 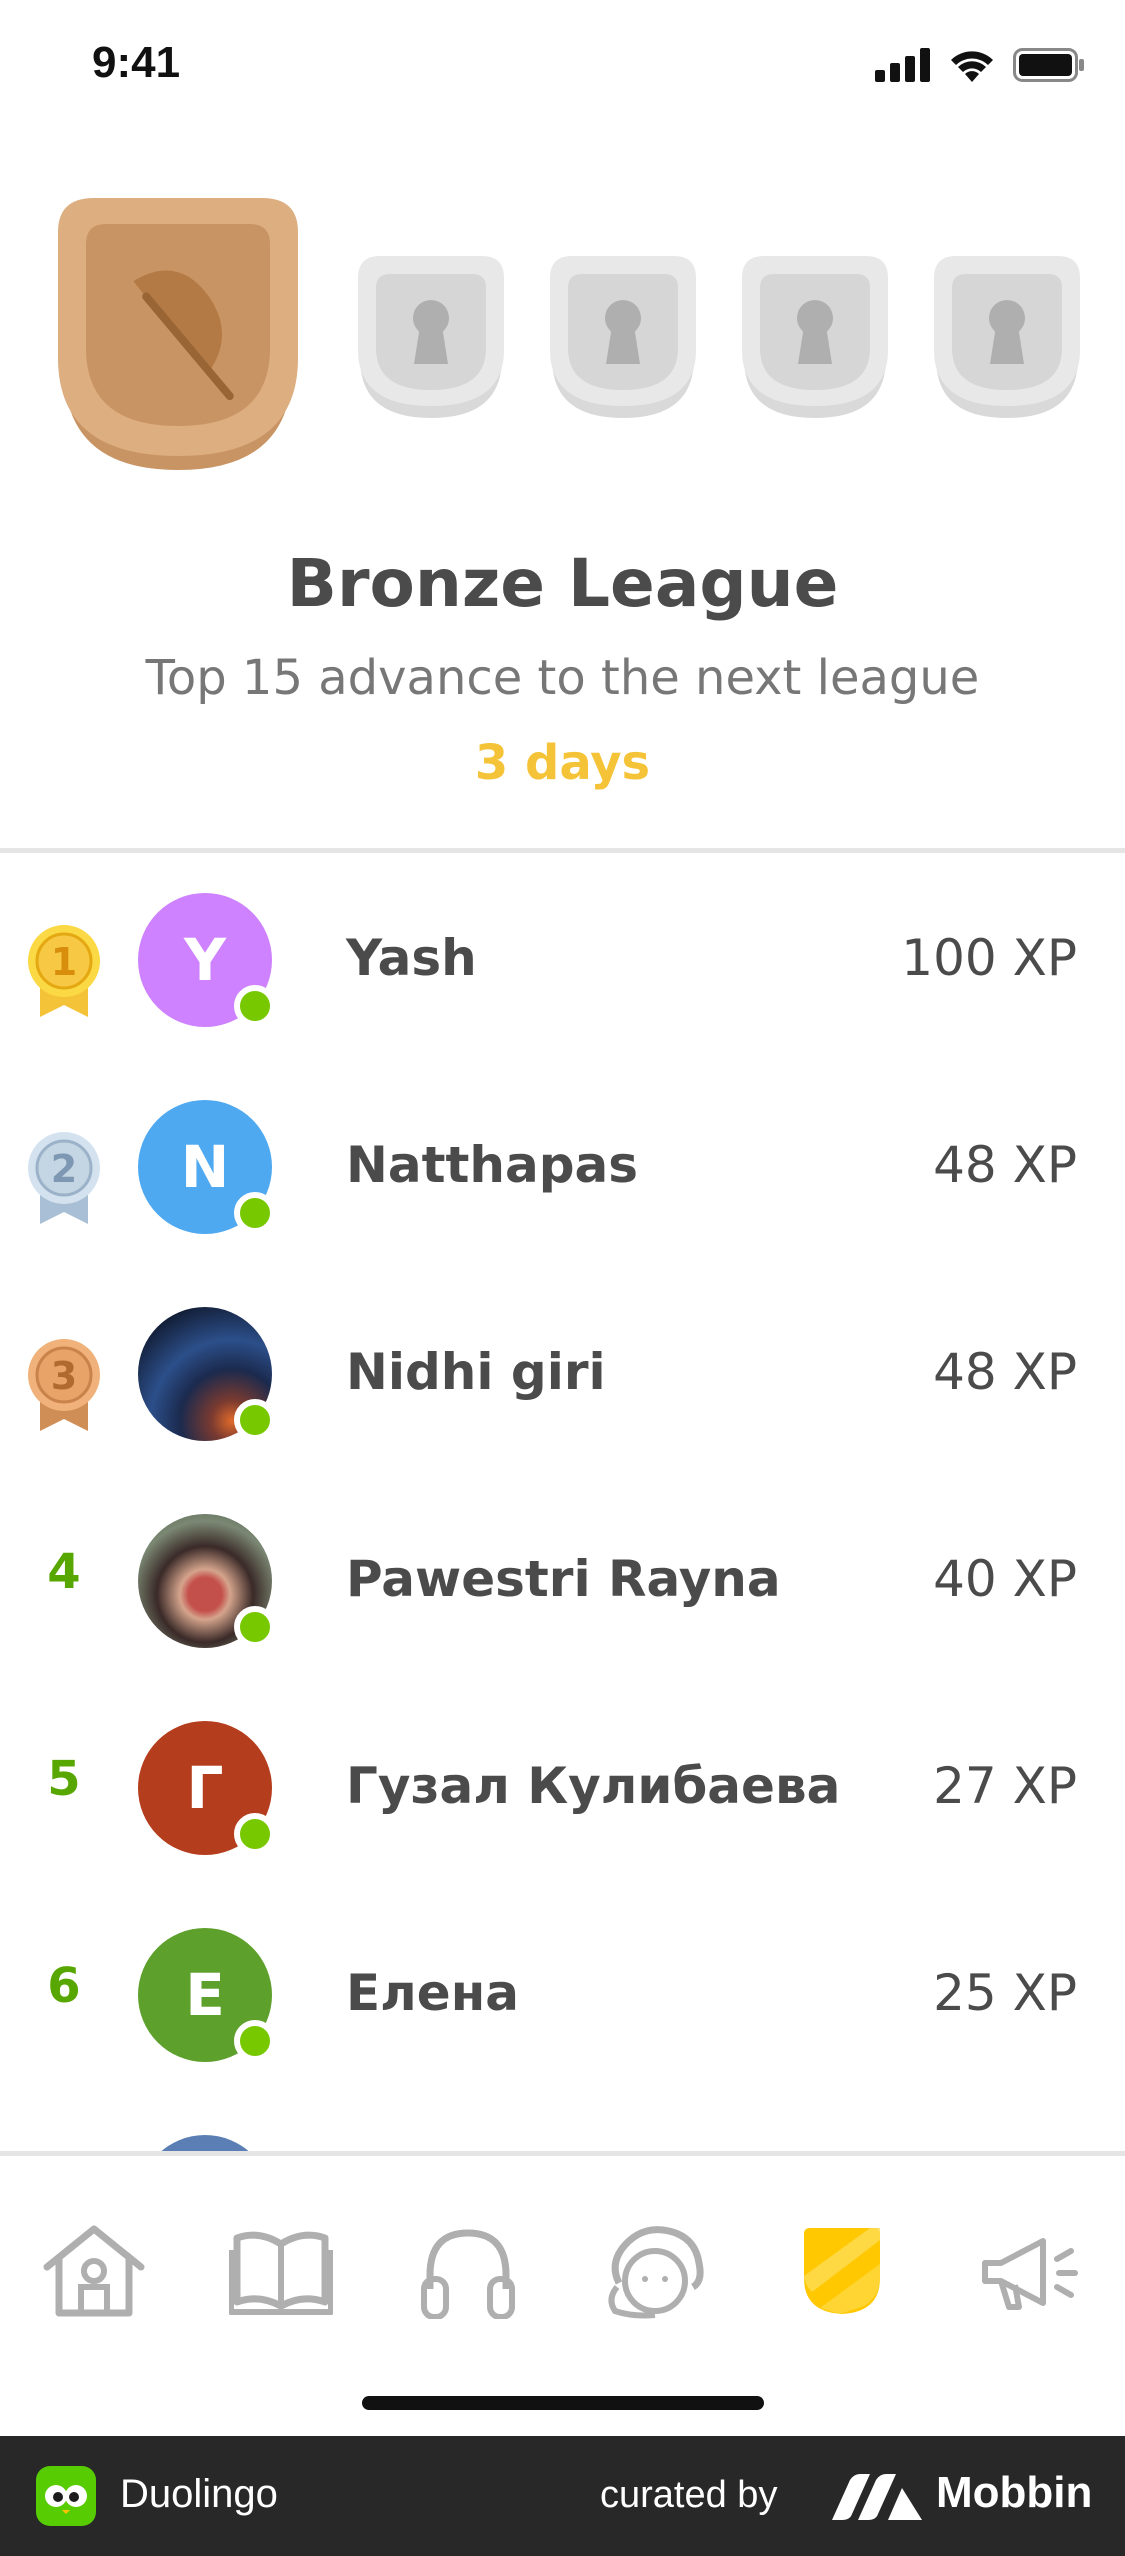 I want to click on leaderboard-row: 3 Nidhi giri 48 XP, so click(x=562, y=1370).